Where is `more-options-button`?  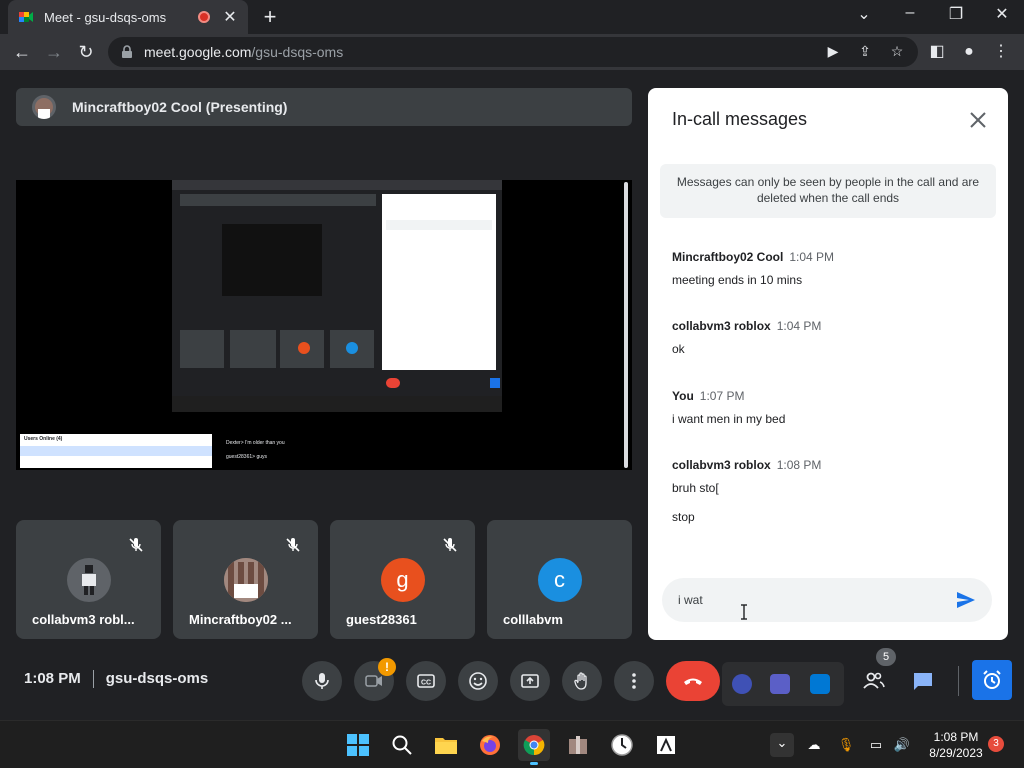 more-options-button is located at coordinates (634, 681).